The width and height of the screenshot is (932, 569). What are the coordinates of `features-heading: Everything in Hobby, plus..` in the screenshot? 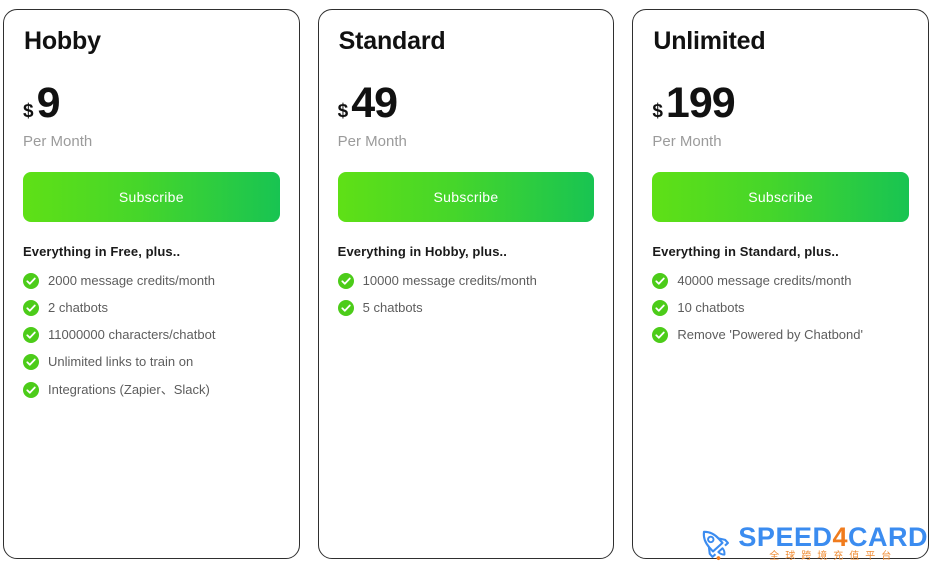 It's located at (422, 251).